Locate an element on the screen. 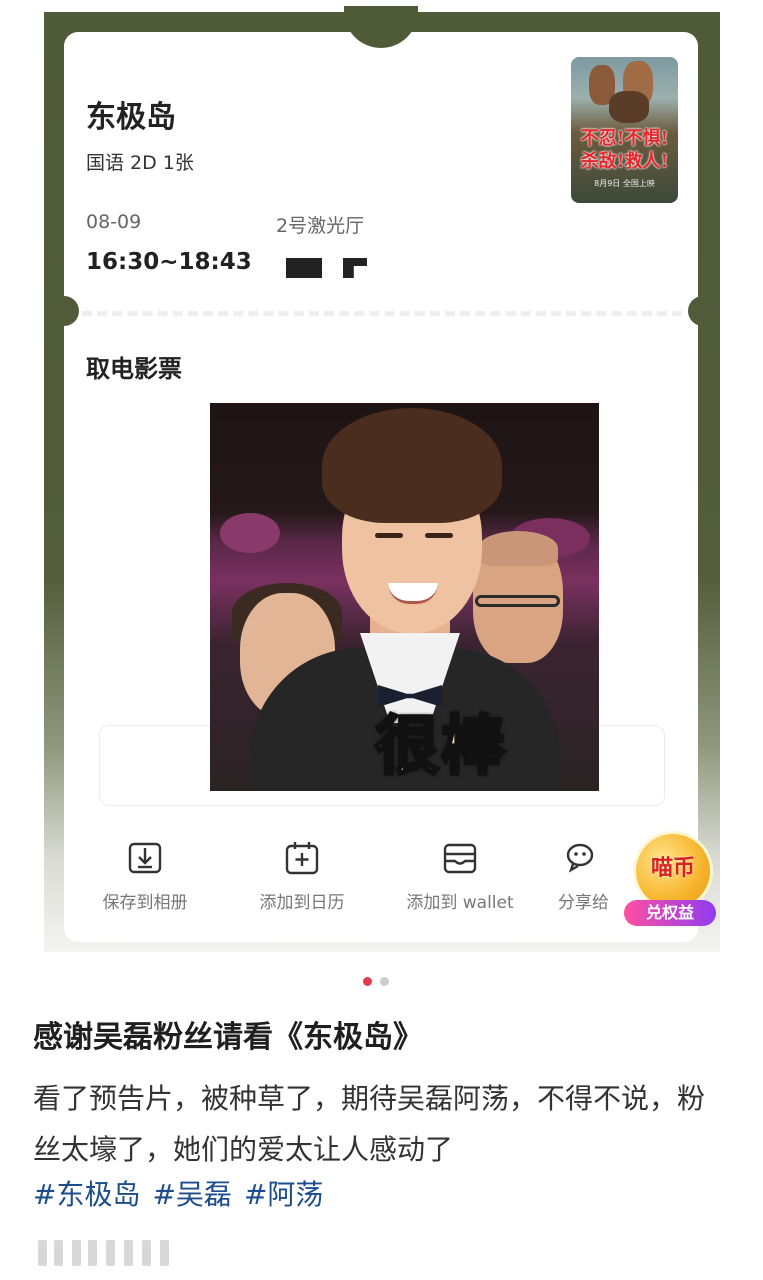 This screenshot has height=1280, width=763. add-to-wallet-button: 添加到 wallet is located at coordinates (460, 876).